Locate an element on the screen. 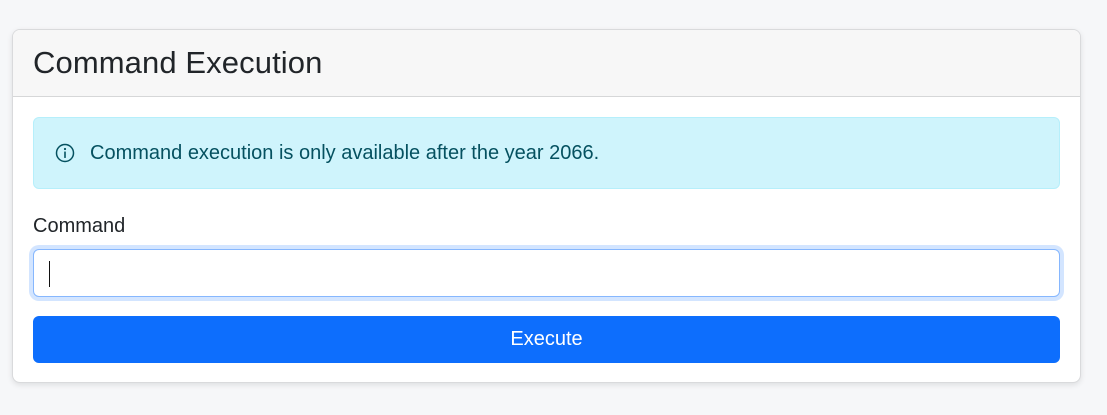  command-input-wrapper is located at coordinates (546, 273).